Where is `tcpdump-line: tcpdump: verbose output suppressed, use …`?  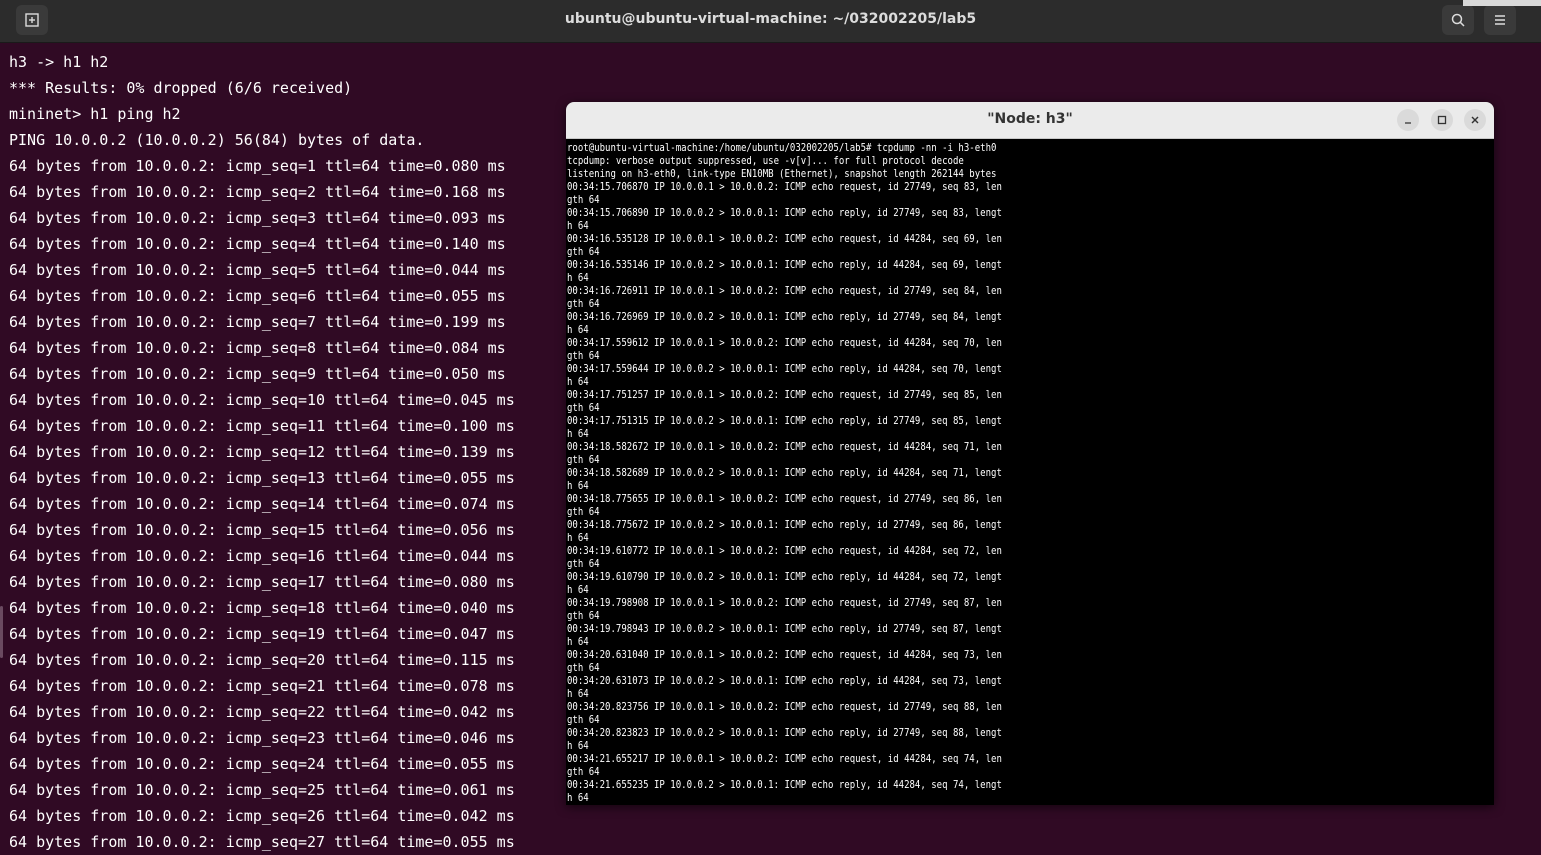
tcpdump-line: tcpdump: verbose output suppressed, use … is located at coordinates (765, 161).